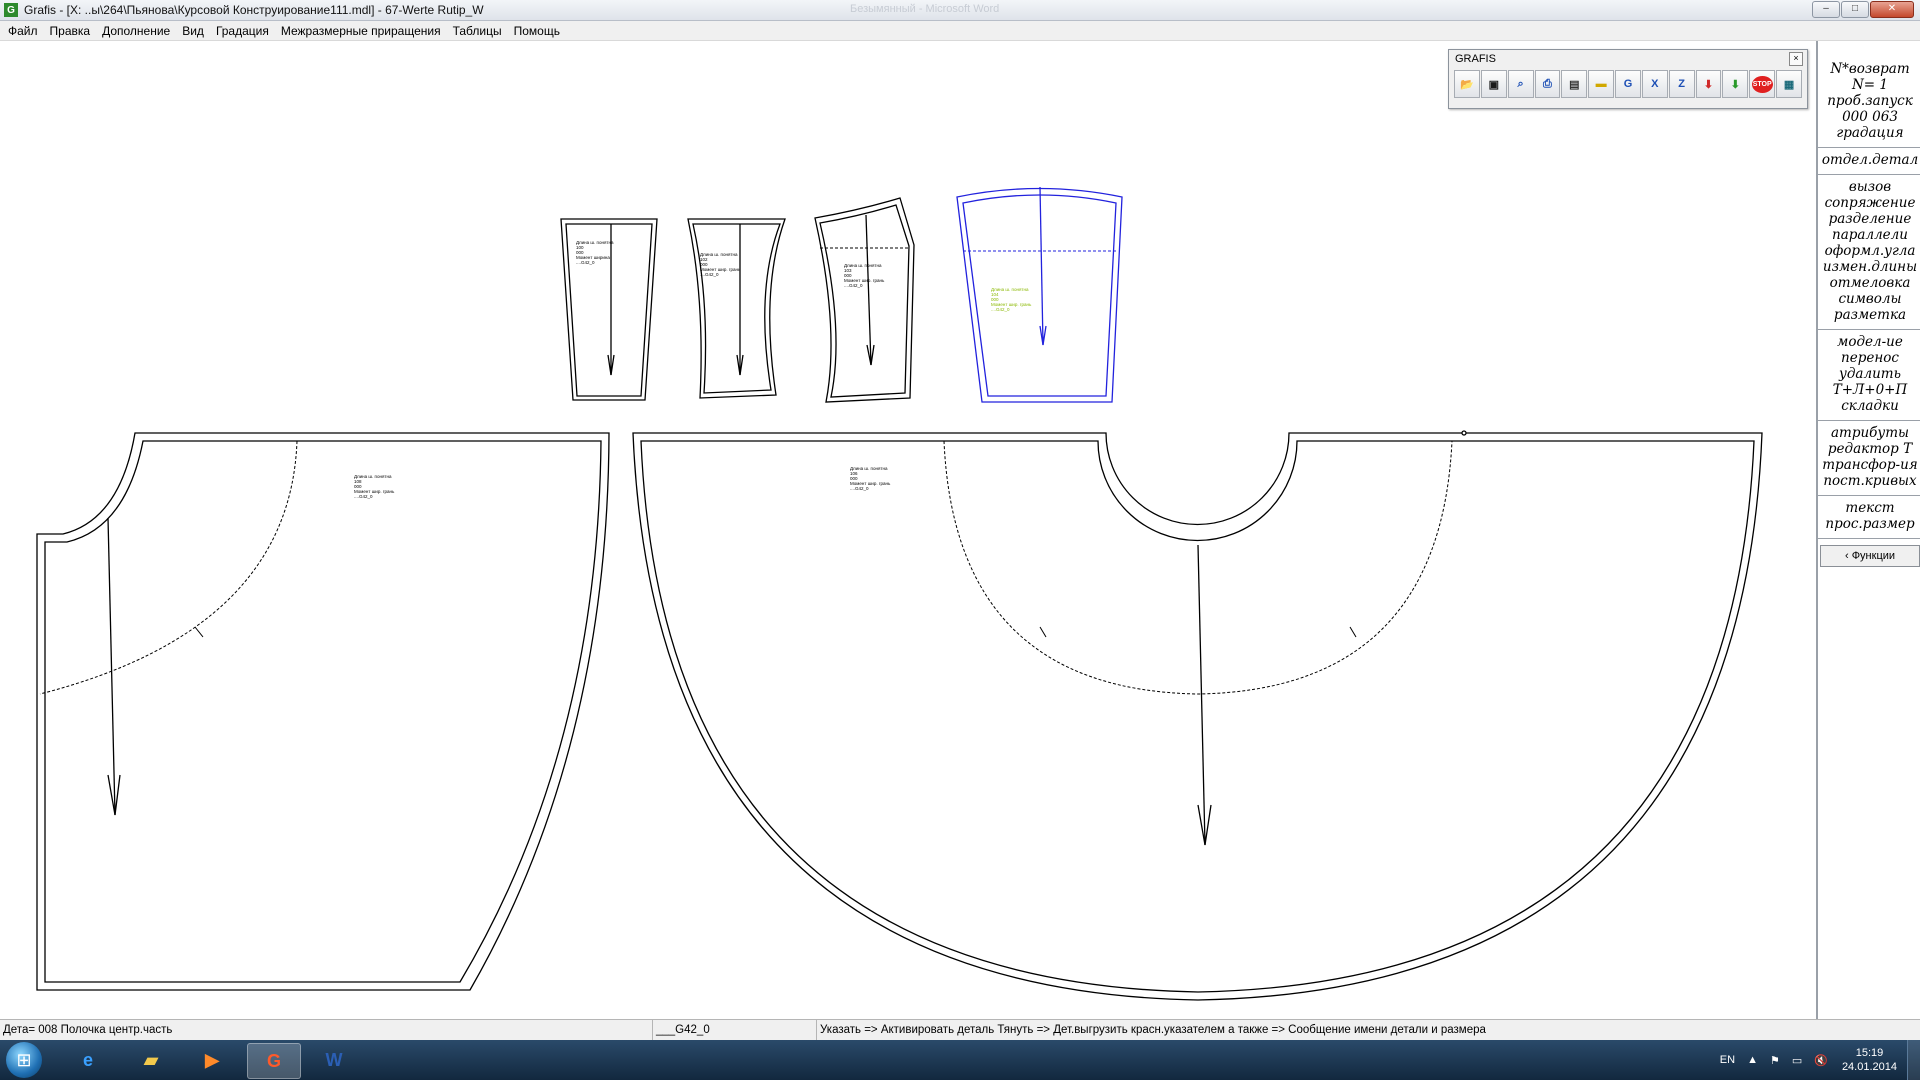 The image size is (1920, 1080). I want to click on taskbar-app-5: W, so click(334, 1060).